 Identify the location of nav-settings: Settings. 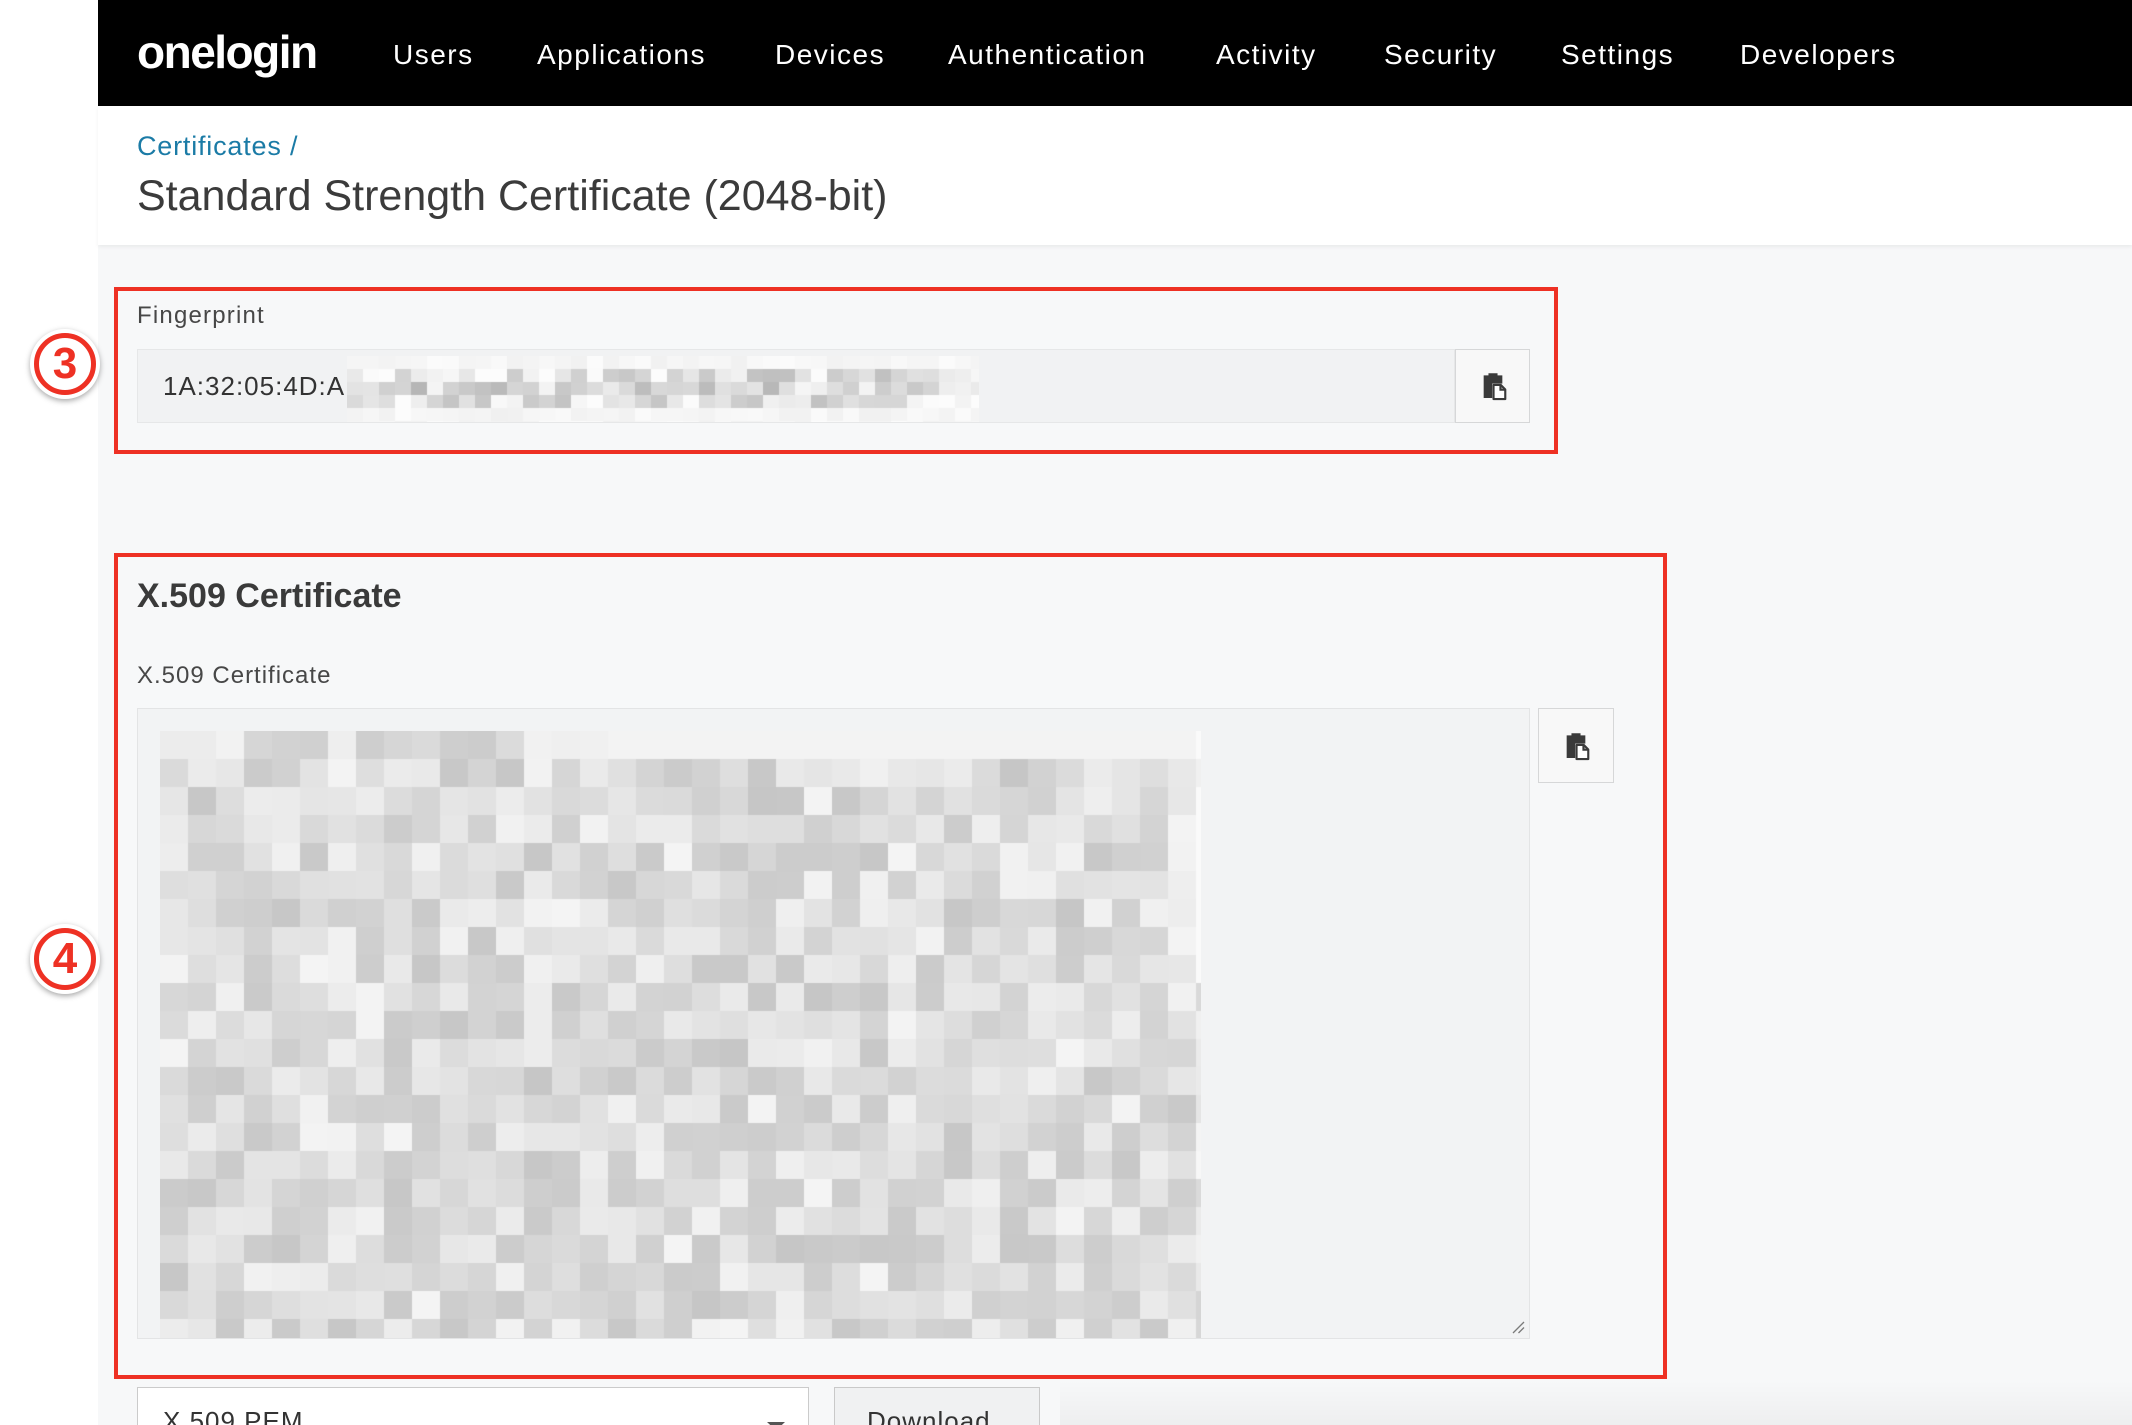
(1617, 55).